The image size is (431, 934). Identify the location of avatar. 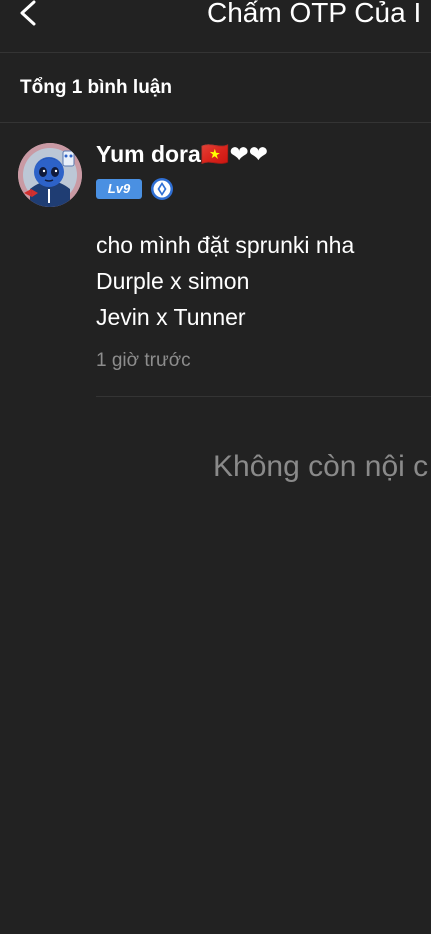
(50, 175).